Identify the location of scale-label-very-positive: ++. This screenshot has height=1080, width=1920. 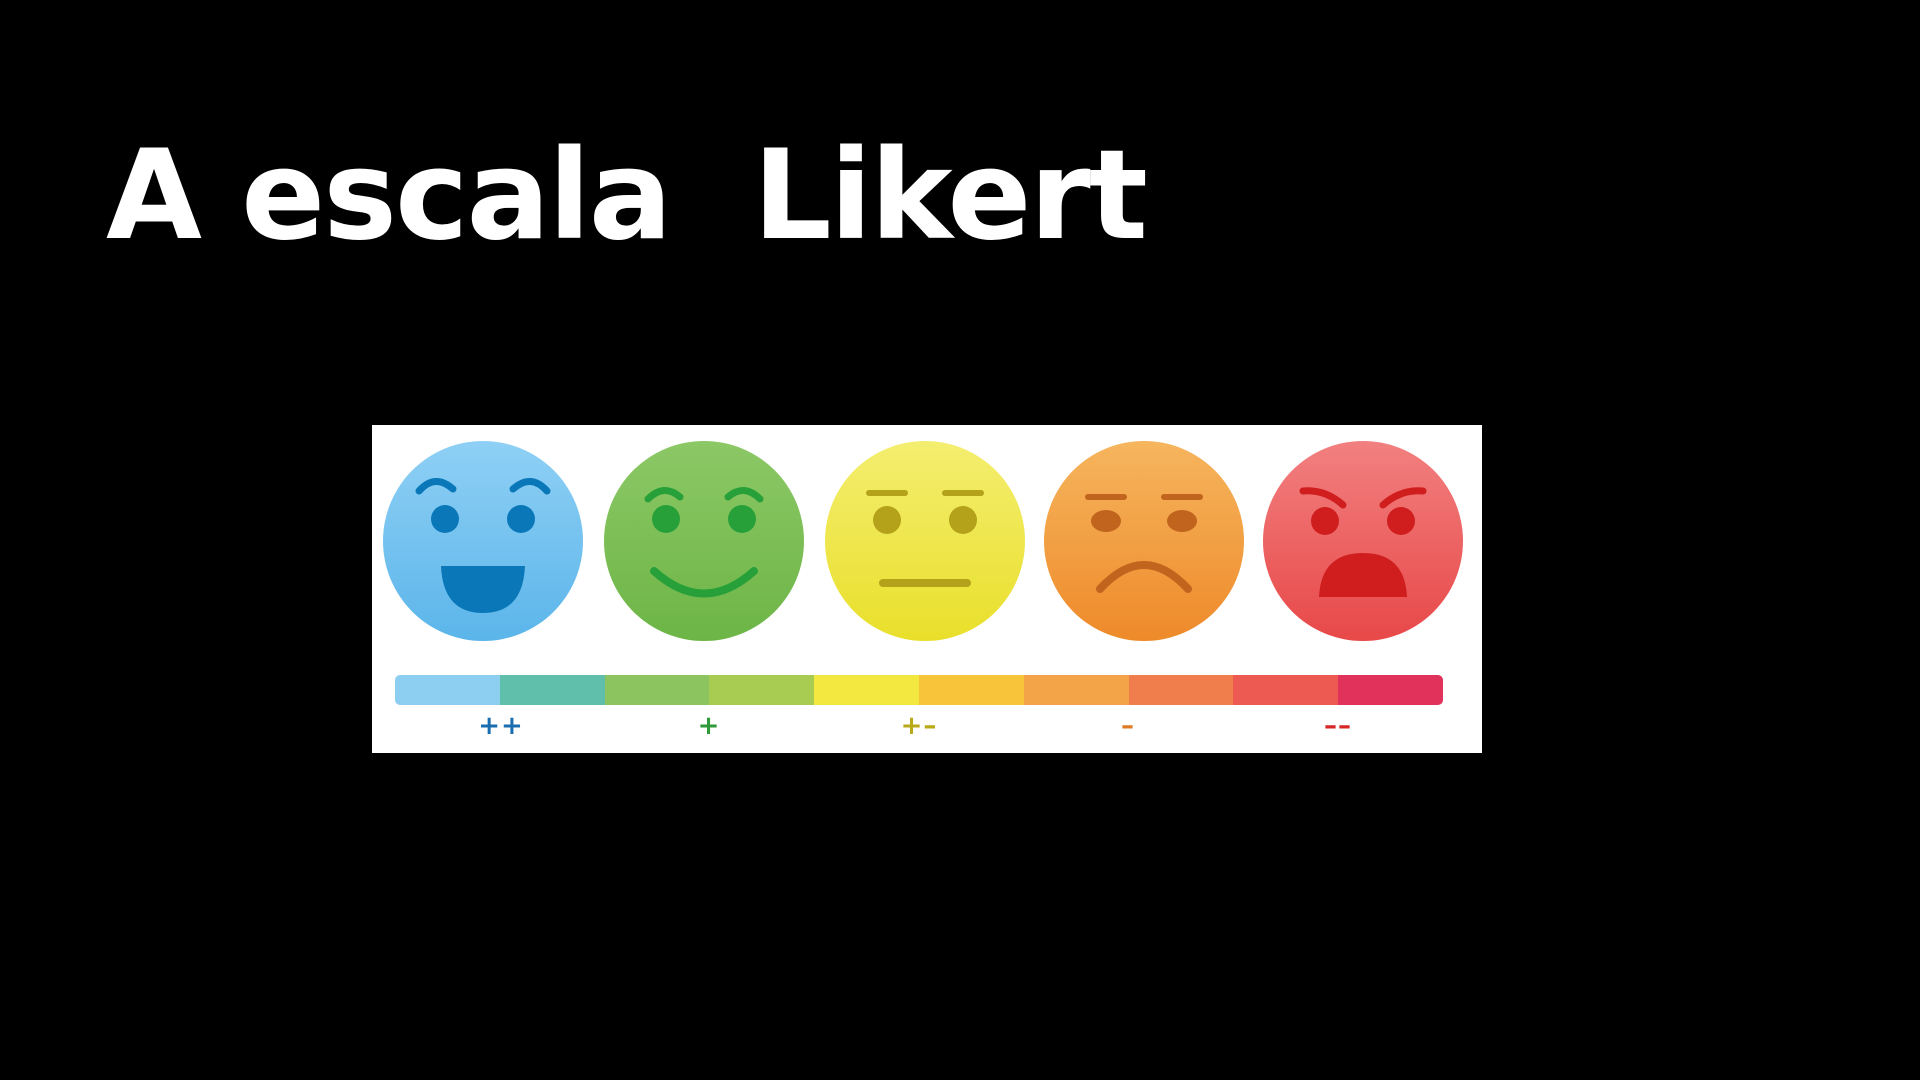
(501, 726).